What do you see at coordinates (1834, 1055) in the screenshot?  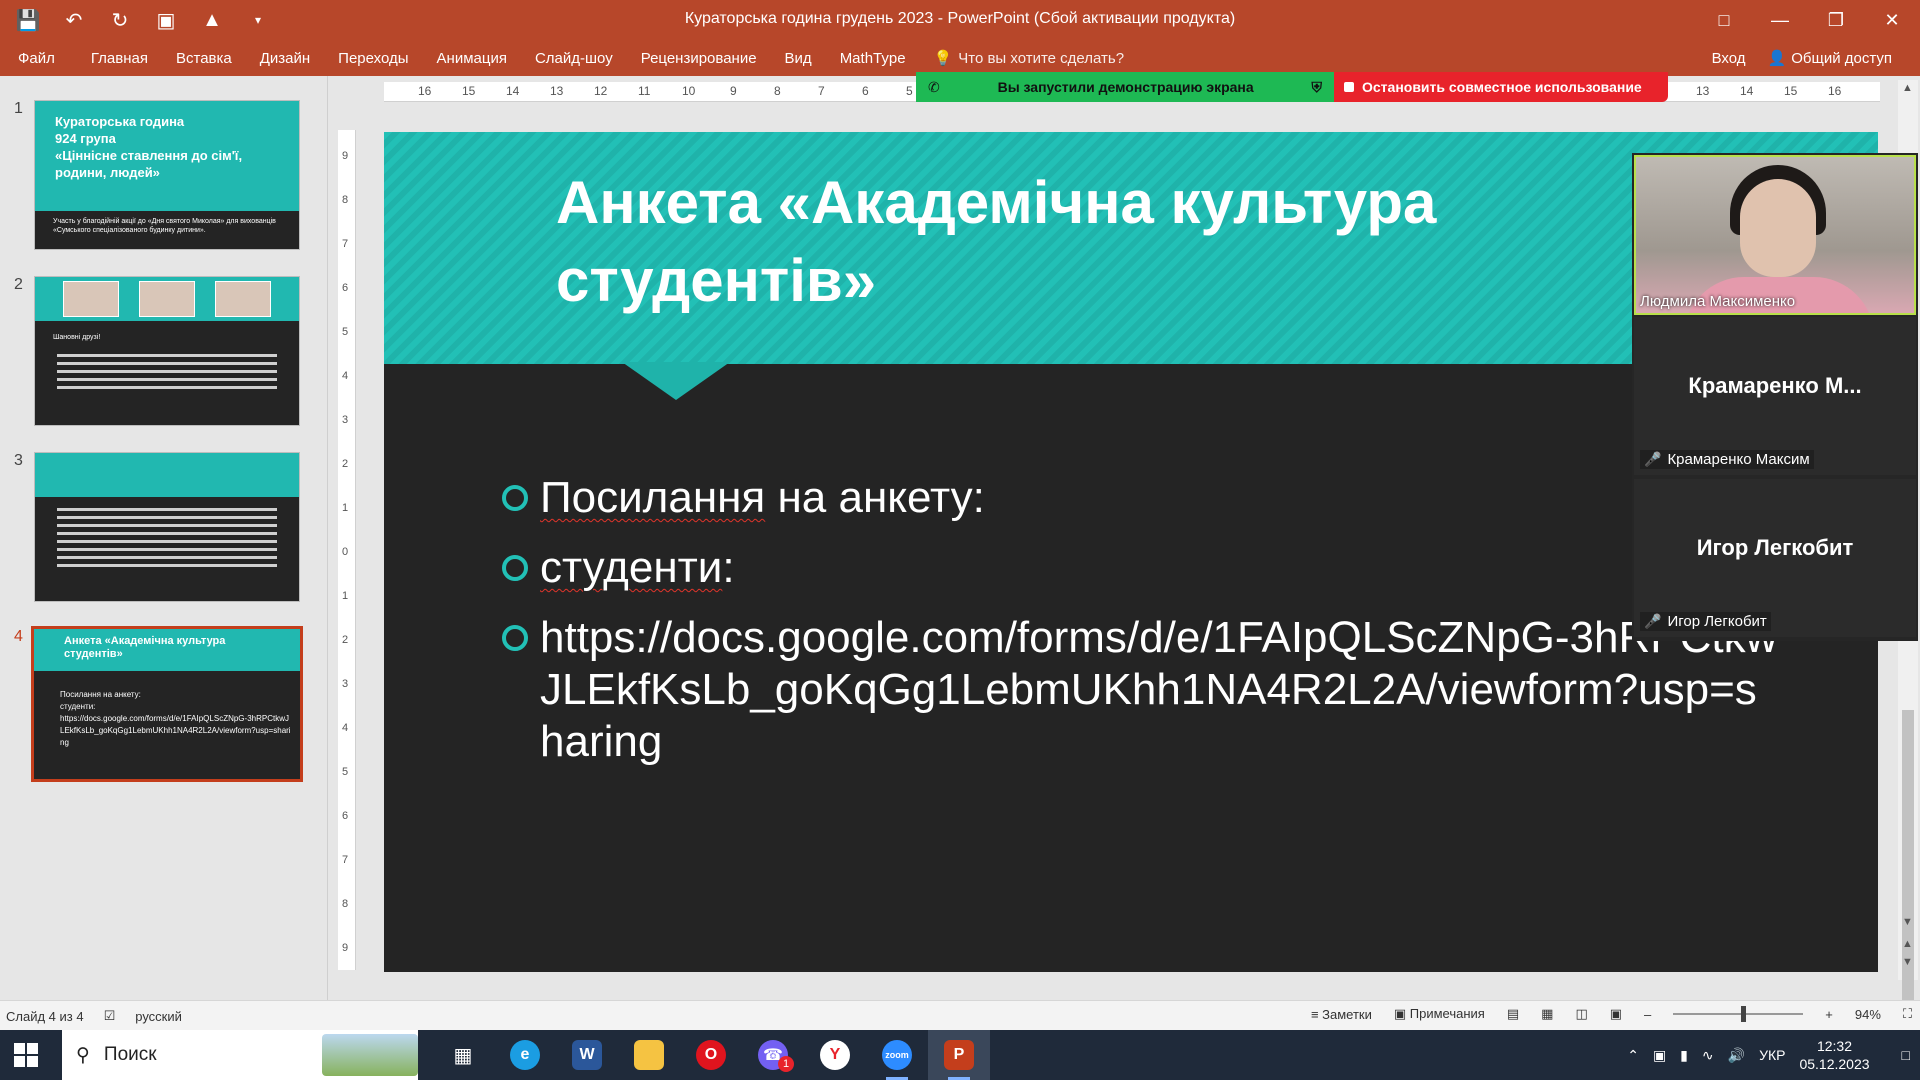 I see `clock: 12:32 05.12.2023` at bounding box center [1834, 1055].